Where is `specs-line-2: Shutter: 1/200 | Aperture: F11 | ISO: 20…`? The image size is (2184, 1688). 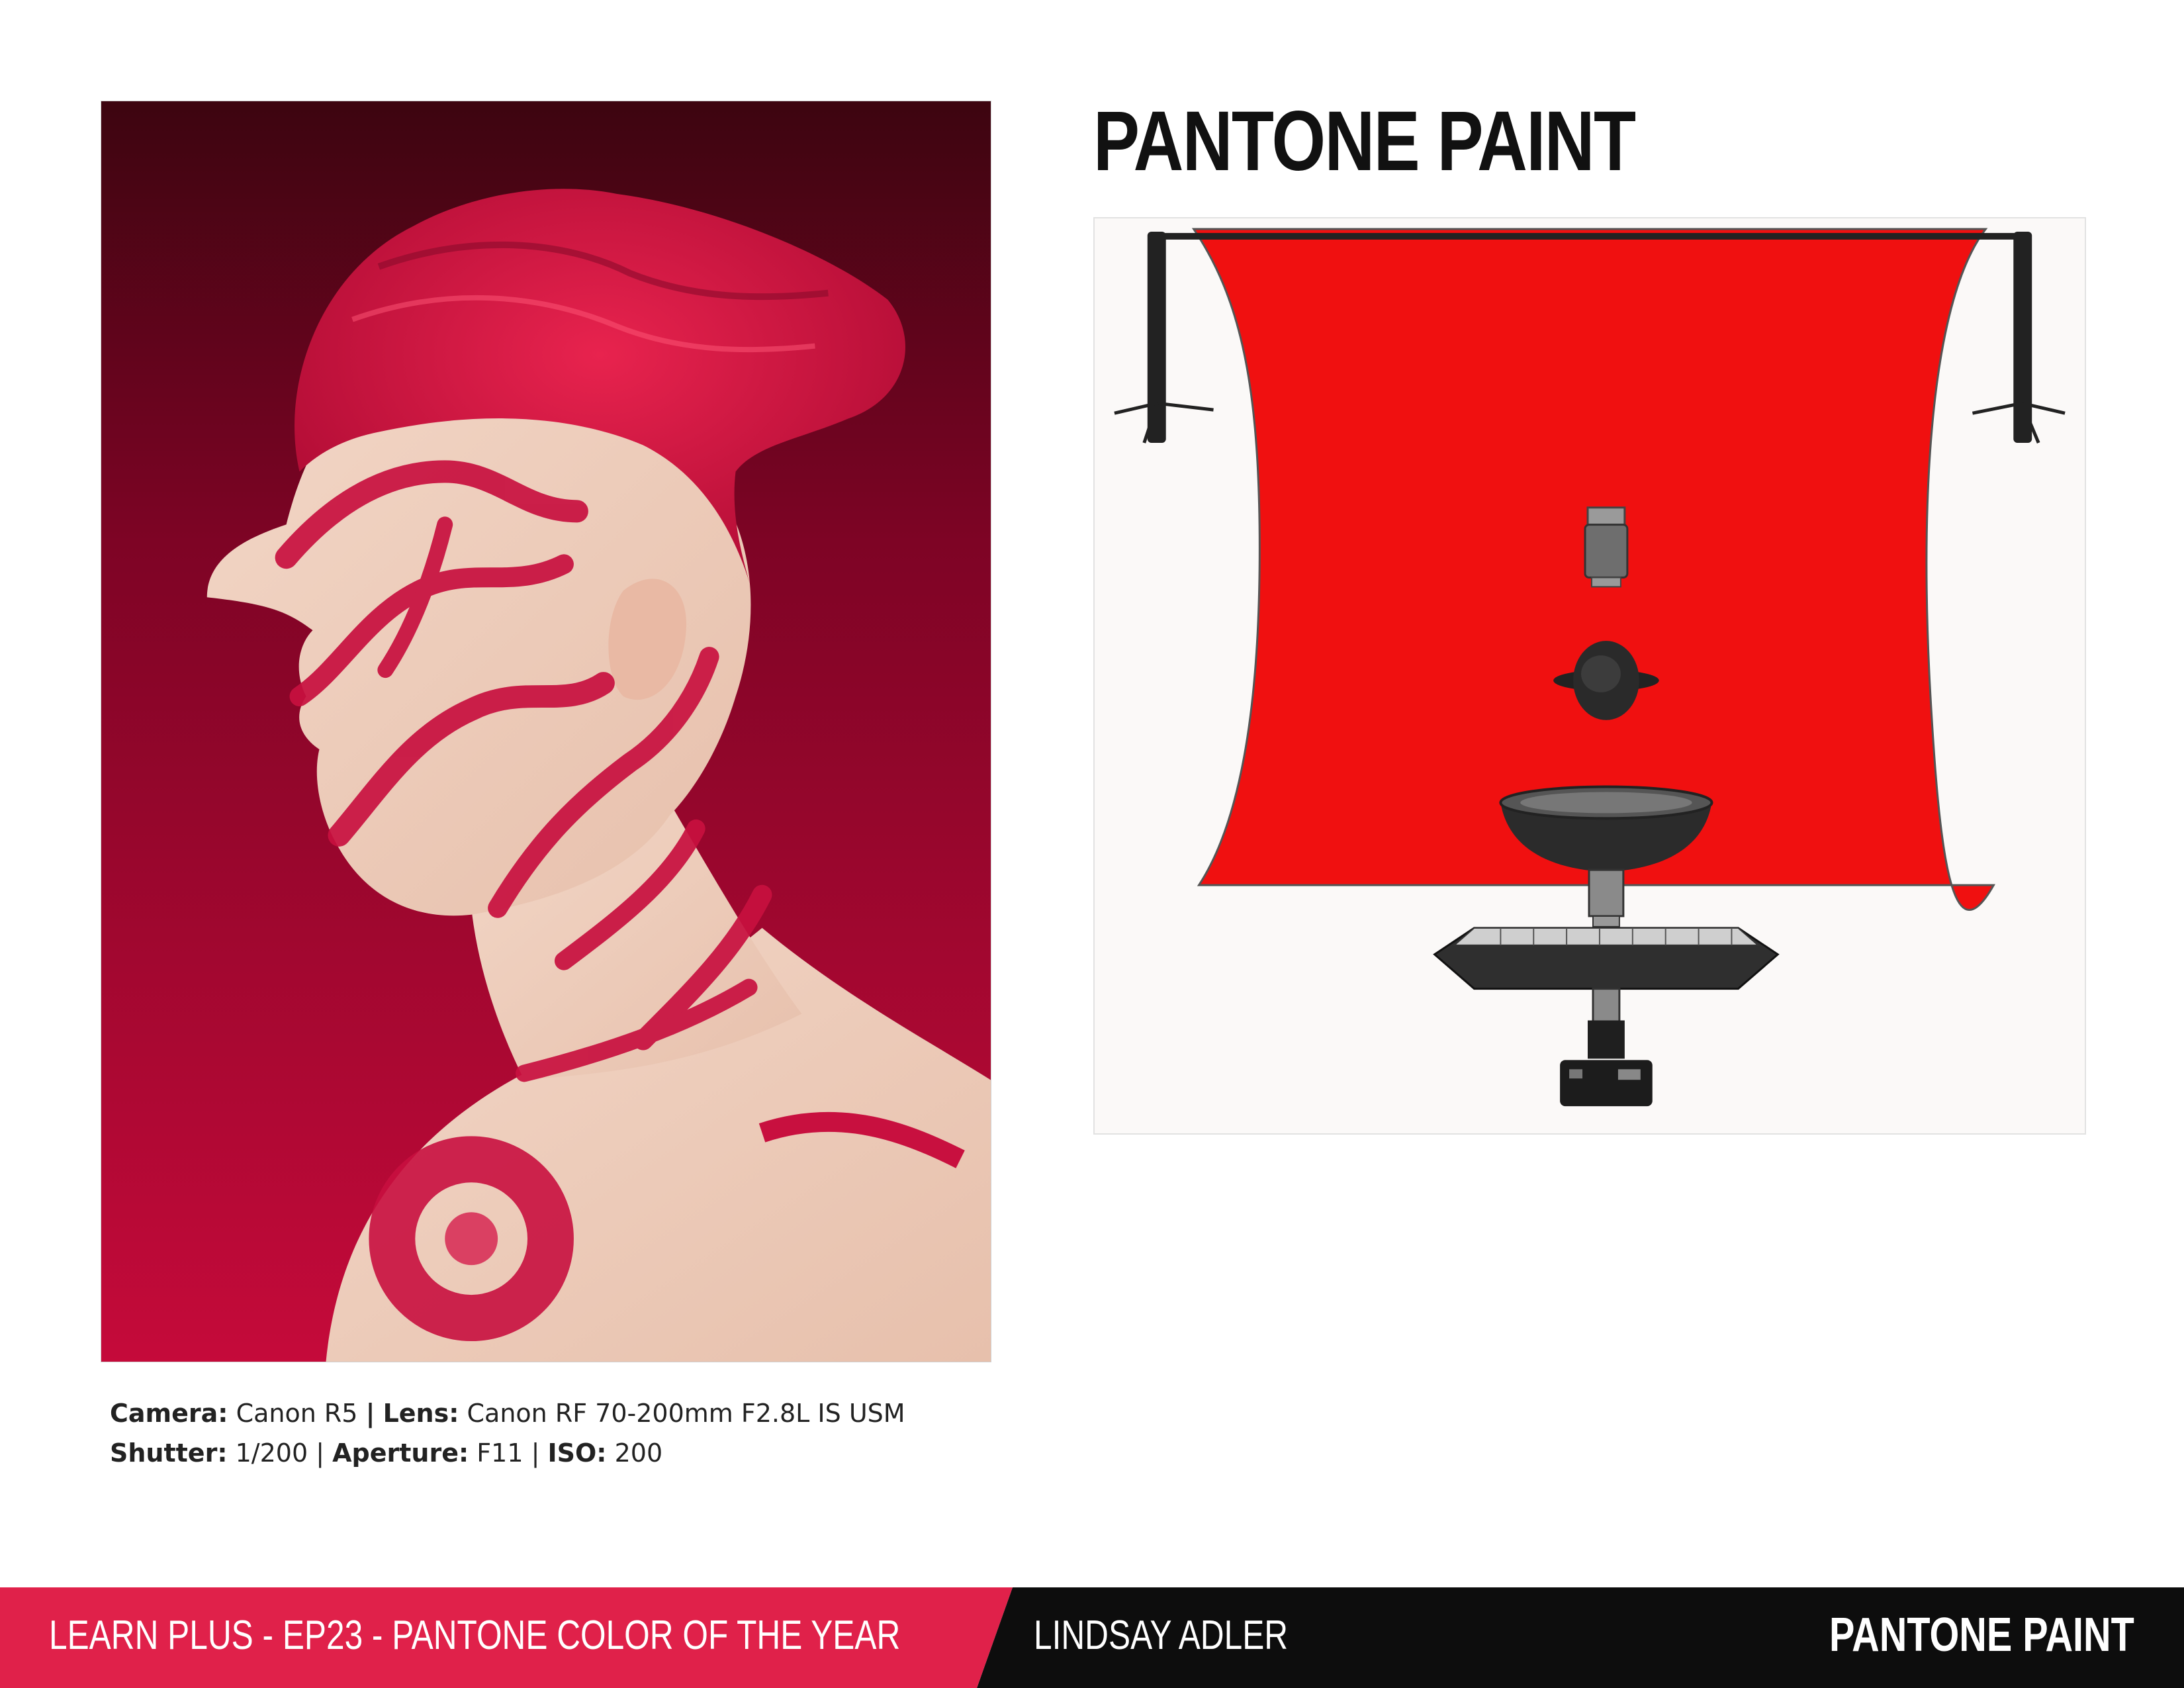
specs-line-2: Shutter: 1/200 | Aperture: F11 | ISO: 20… is located at coordinates (508, 1453).